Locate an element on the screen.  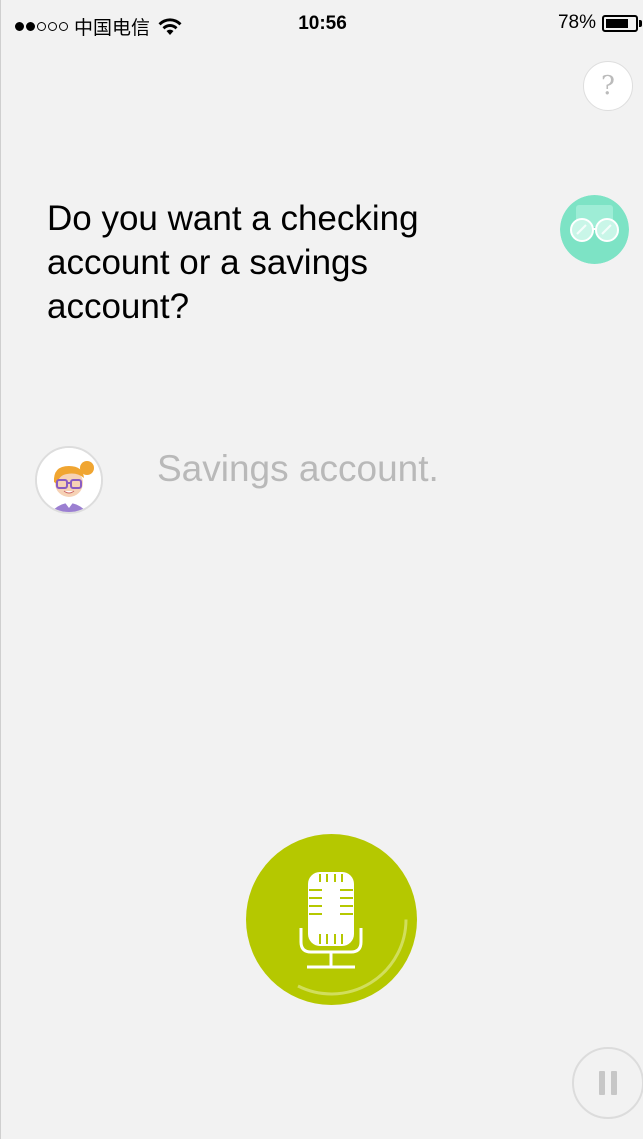
help-button: ? is located at coordinates (608, 86).